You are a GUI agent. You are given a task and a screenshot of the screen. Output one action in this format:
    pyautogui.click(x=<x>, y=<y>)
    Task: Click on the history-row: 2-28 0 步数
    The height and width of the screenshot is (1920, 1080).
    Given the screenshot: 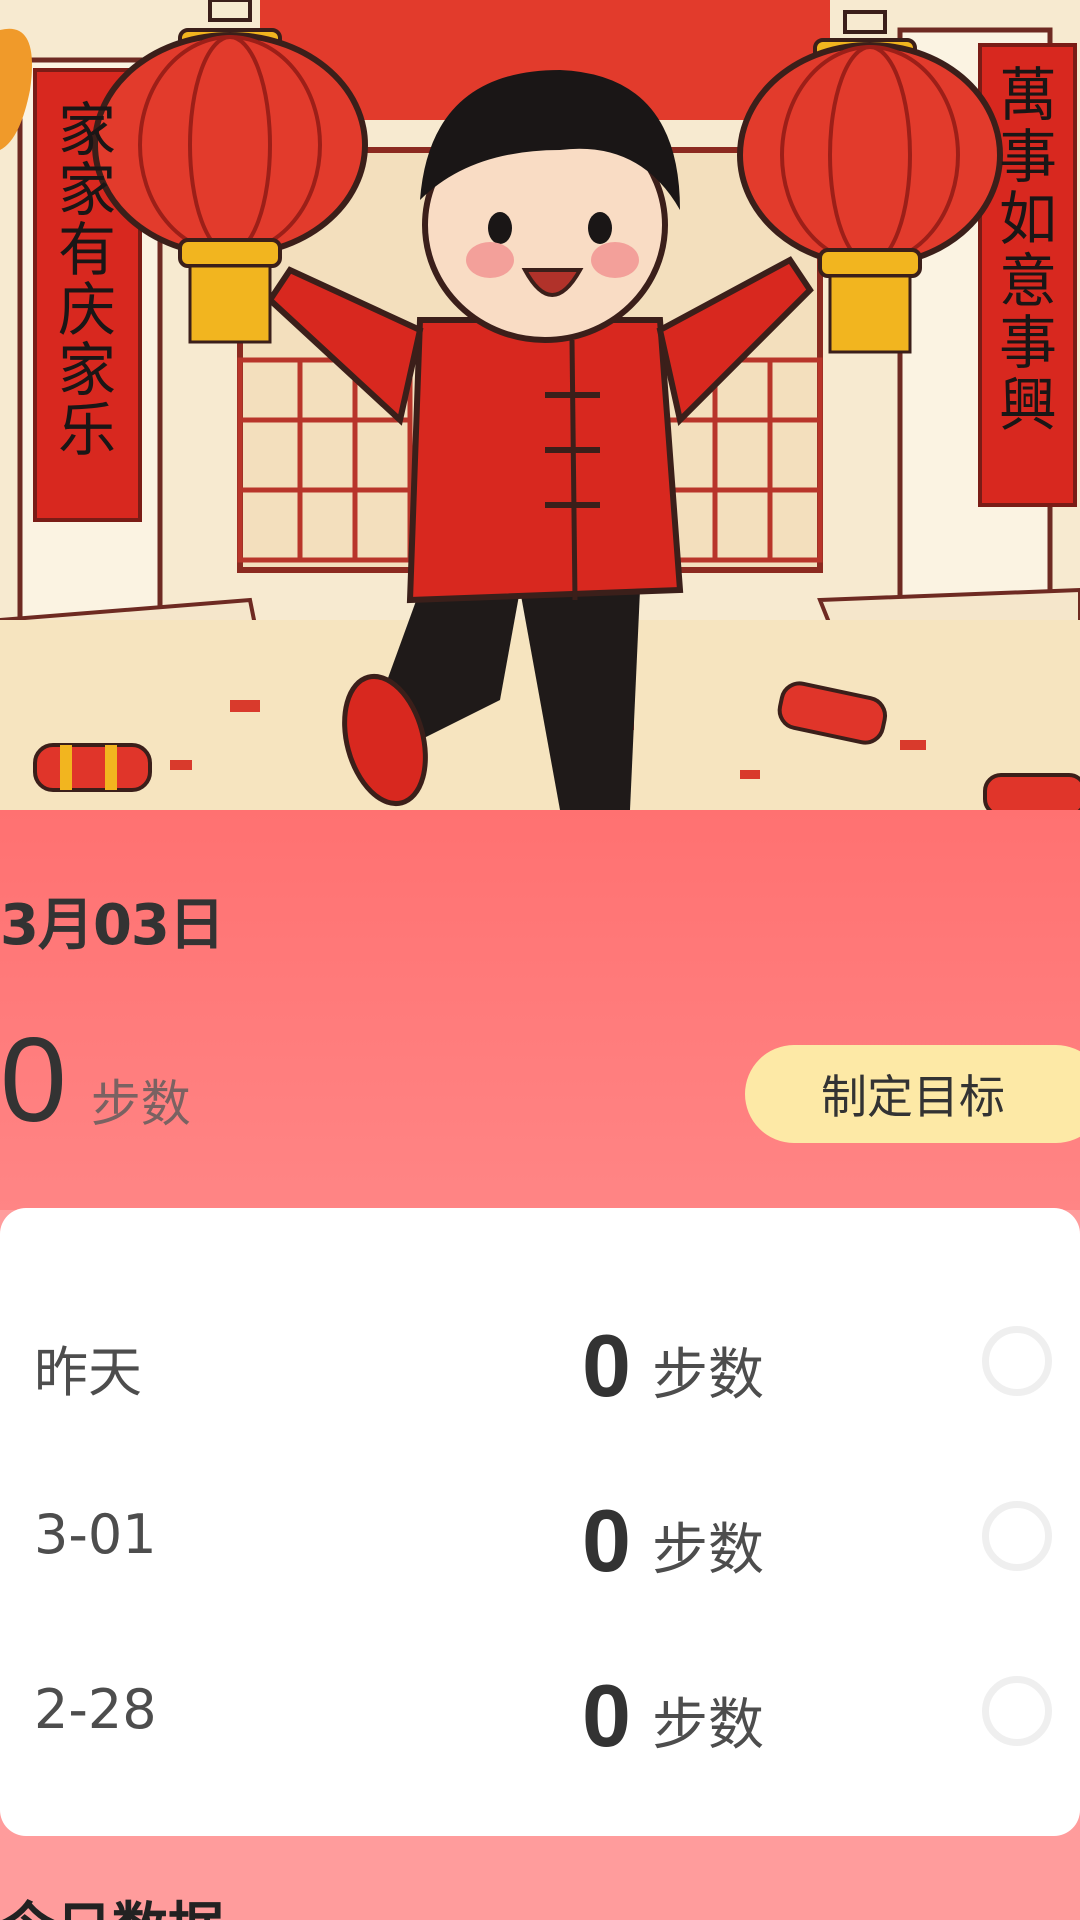 What is the action you would take?
    pyautogui.click(x=540, y=1718)
    